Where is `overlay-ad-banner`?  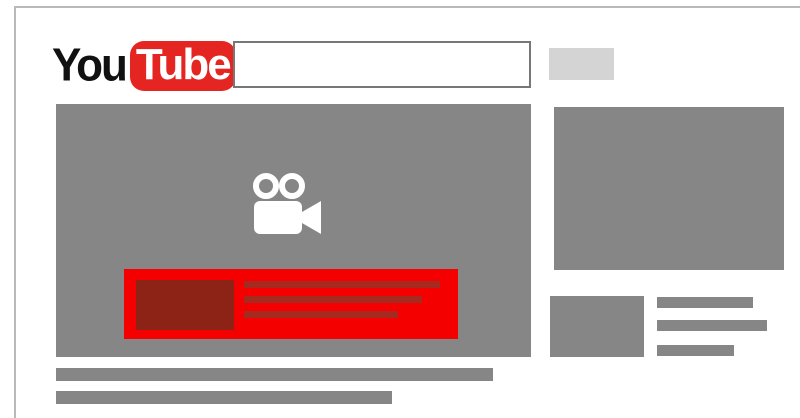
overlay-ad-banner is located at coordinates (291, 304).